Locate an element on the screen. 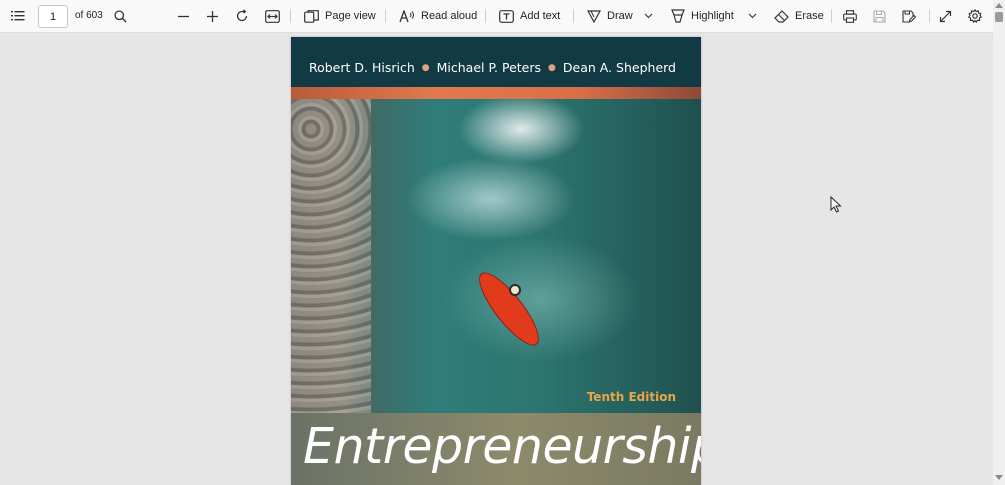 The height and width of the screenshot is (485, 1005). read-aloud-icon is located at coordinates (407, 16).